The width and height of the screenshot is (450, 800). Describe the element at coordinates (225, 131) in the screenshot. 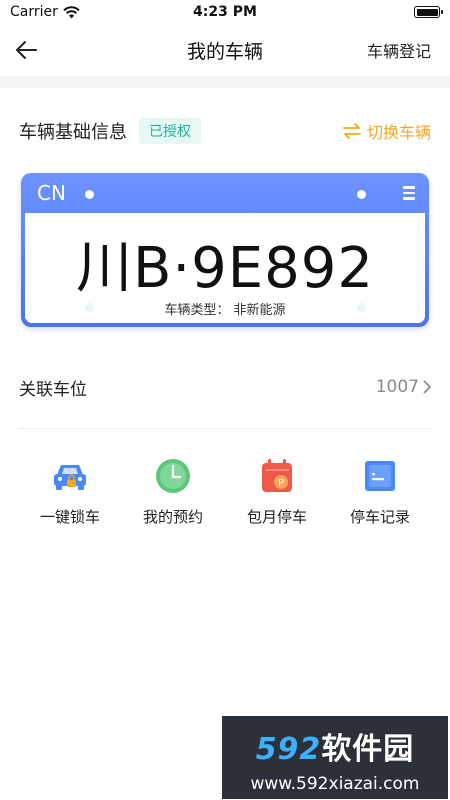

I see `vehicle-info-header: 车辆基础信息 已授权 切换车辆` at that location.